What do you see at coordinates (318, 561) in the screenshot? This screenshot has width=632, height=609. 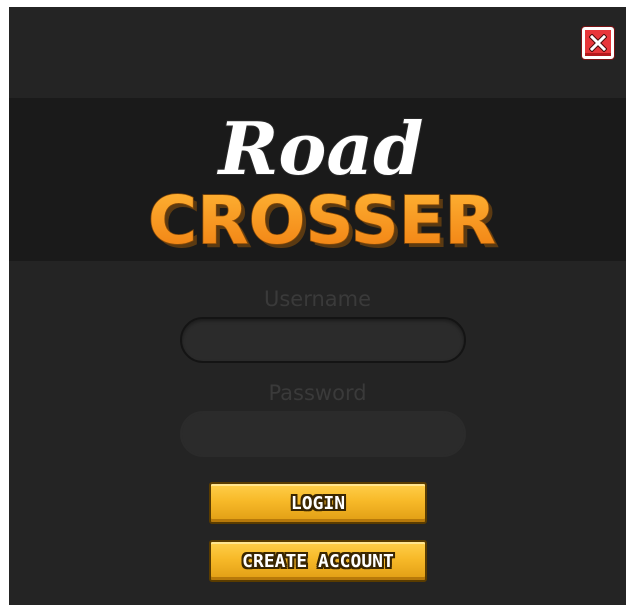 I see `create-account-button: CREATE ACCOUNT` at bounding box center [318, 561].